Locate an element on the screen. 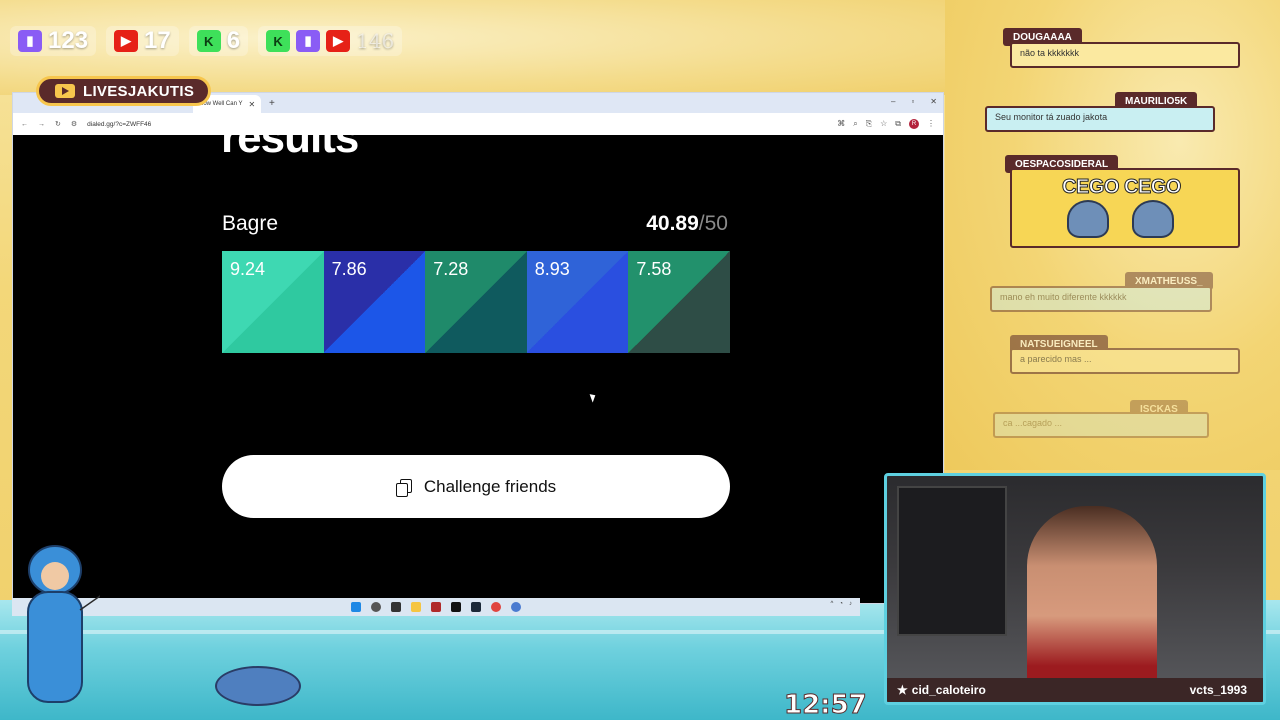  steam-icon is located at coordinates (476, 607).